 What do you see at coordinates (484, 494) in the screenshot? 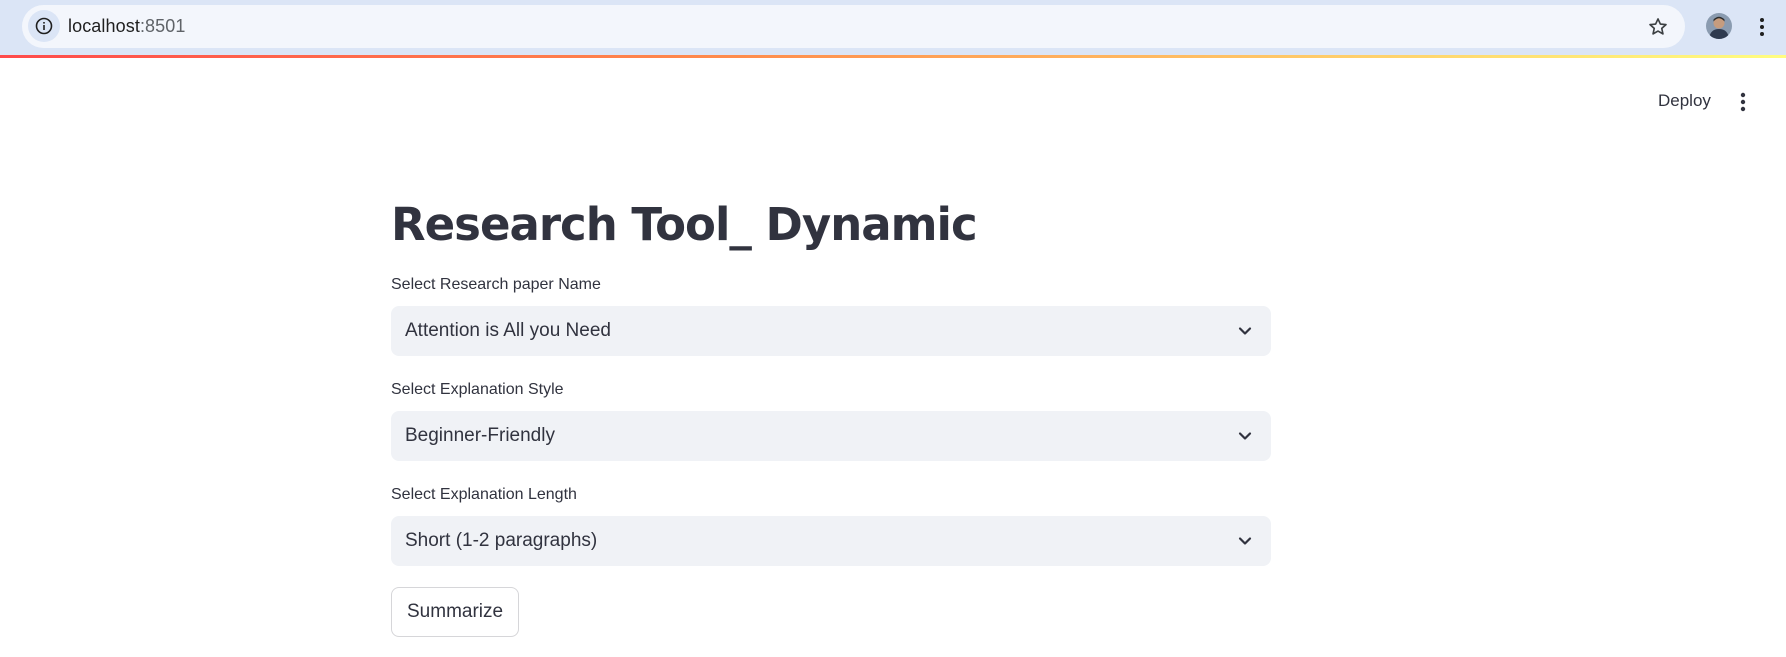
I see `length-select-label: Select Explanation Length` at bounding box center [484, 494].